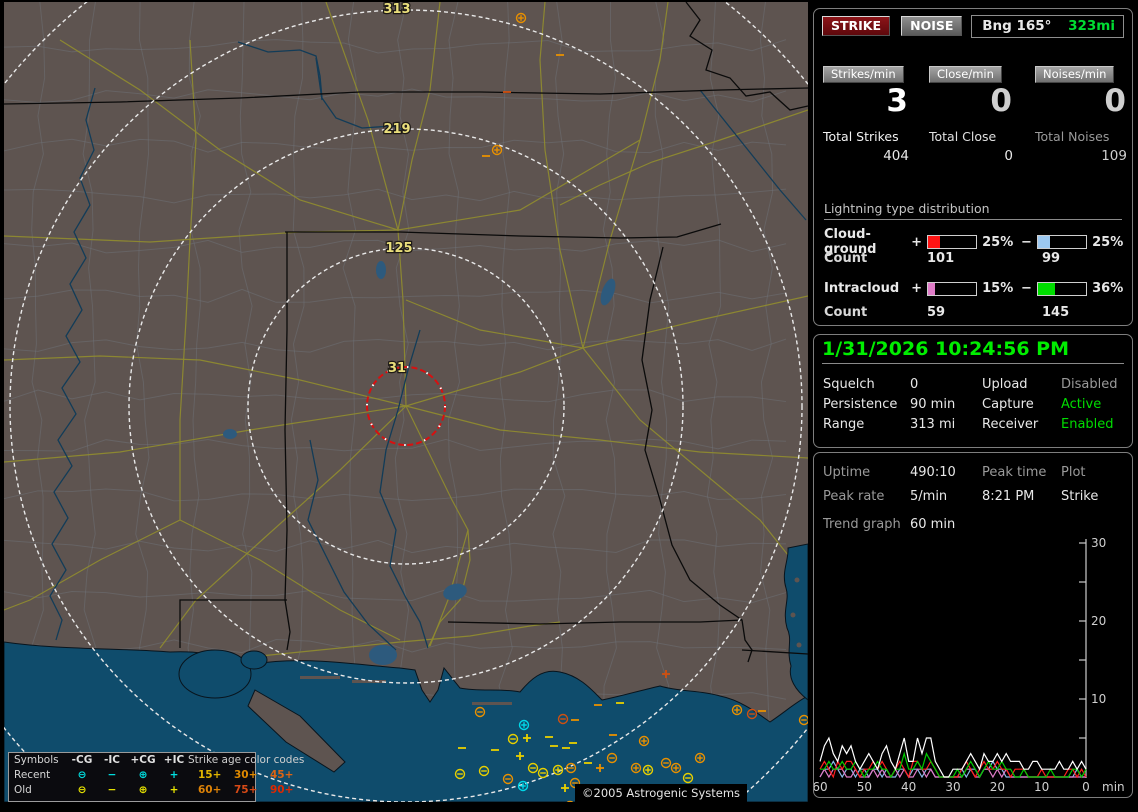 The image size is (1138, 812). I want to click on squelch-label: Squelch, so click(849, 384).